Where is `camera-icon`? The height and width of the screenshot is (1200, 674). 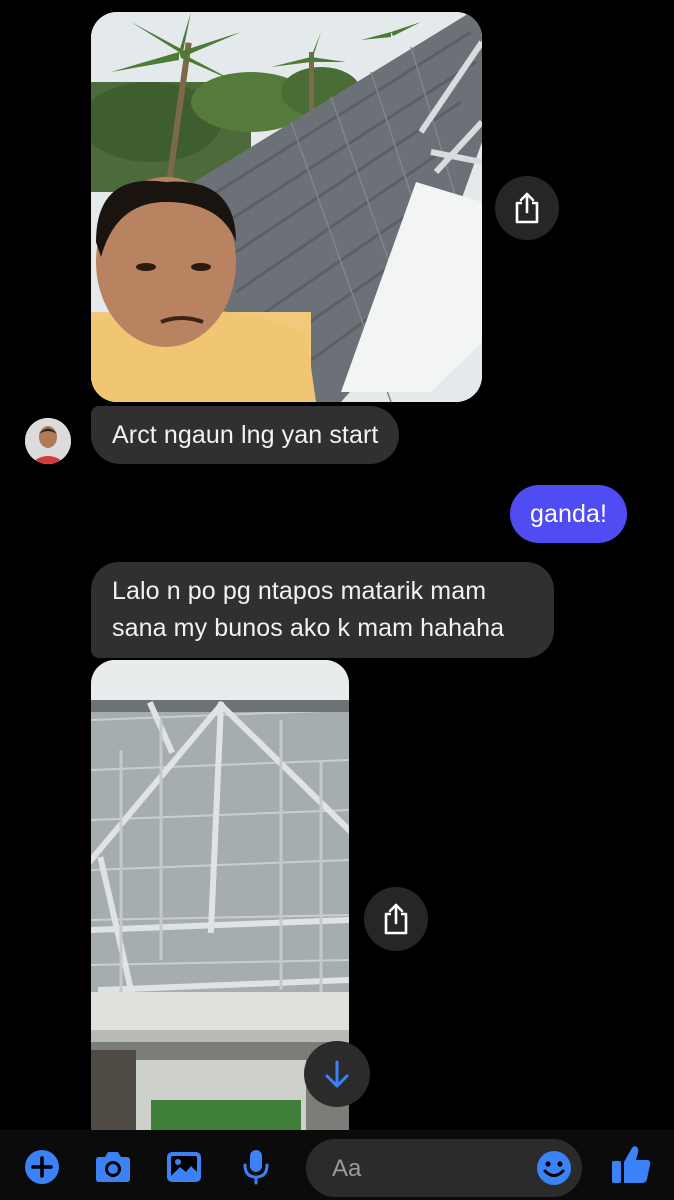
camera-icon is located at coordinates (113, 1167).